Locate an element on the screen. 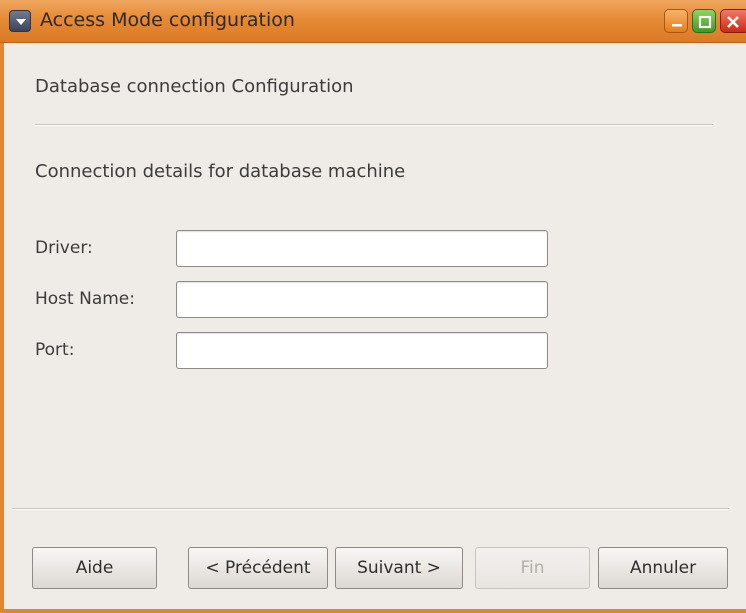  minimize-icon is located at coordinates (677, 25).